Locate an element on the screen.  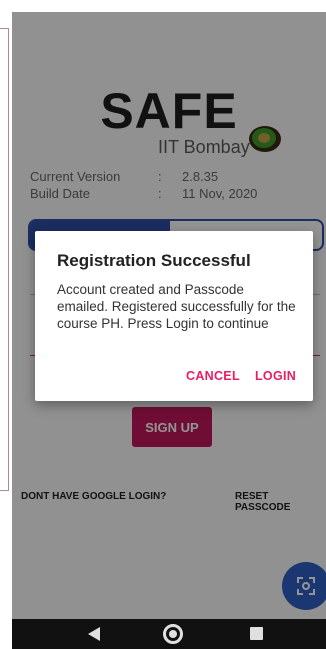
home-icon is located at coordinates (173, 634).